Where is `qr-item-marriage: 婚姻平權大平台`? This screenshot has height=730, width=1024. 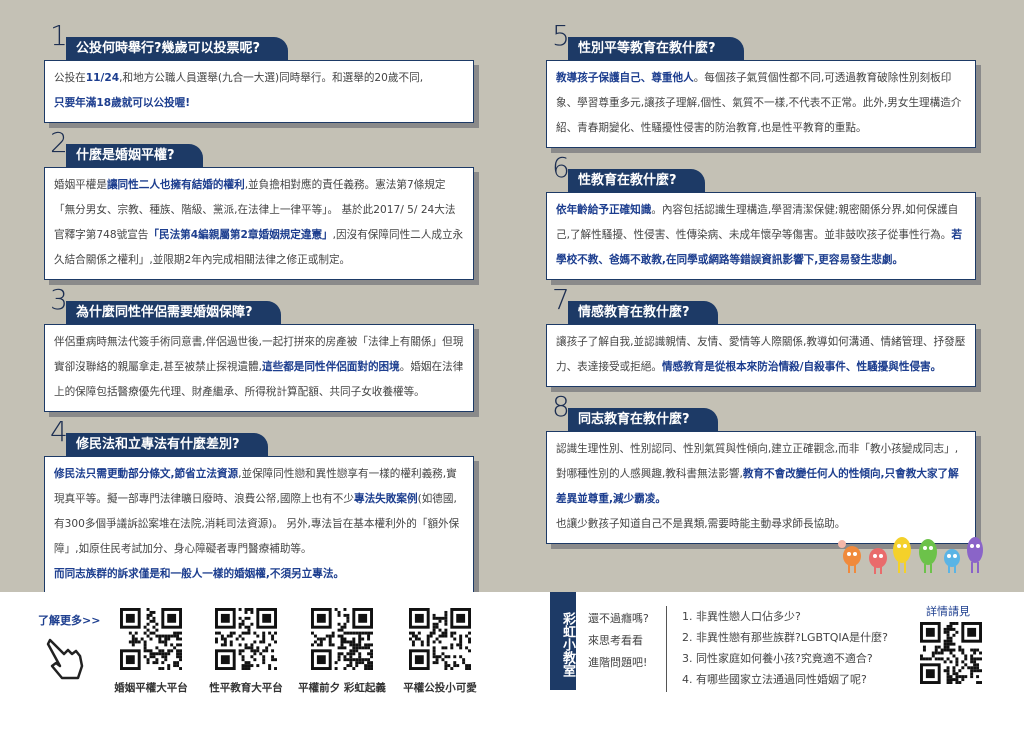 qr-item-marriage: 婚姻平權大平台 is located at coordinates (151, 651).